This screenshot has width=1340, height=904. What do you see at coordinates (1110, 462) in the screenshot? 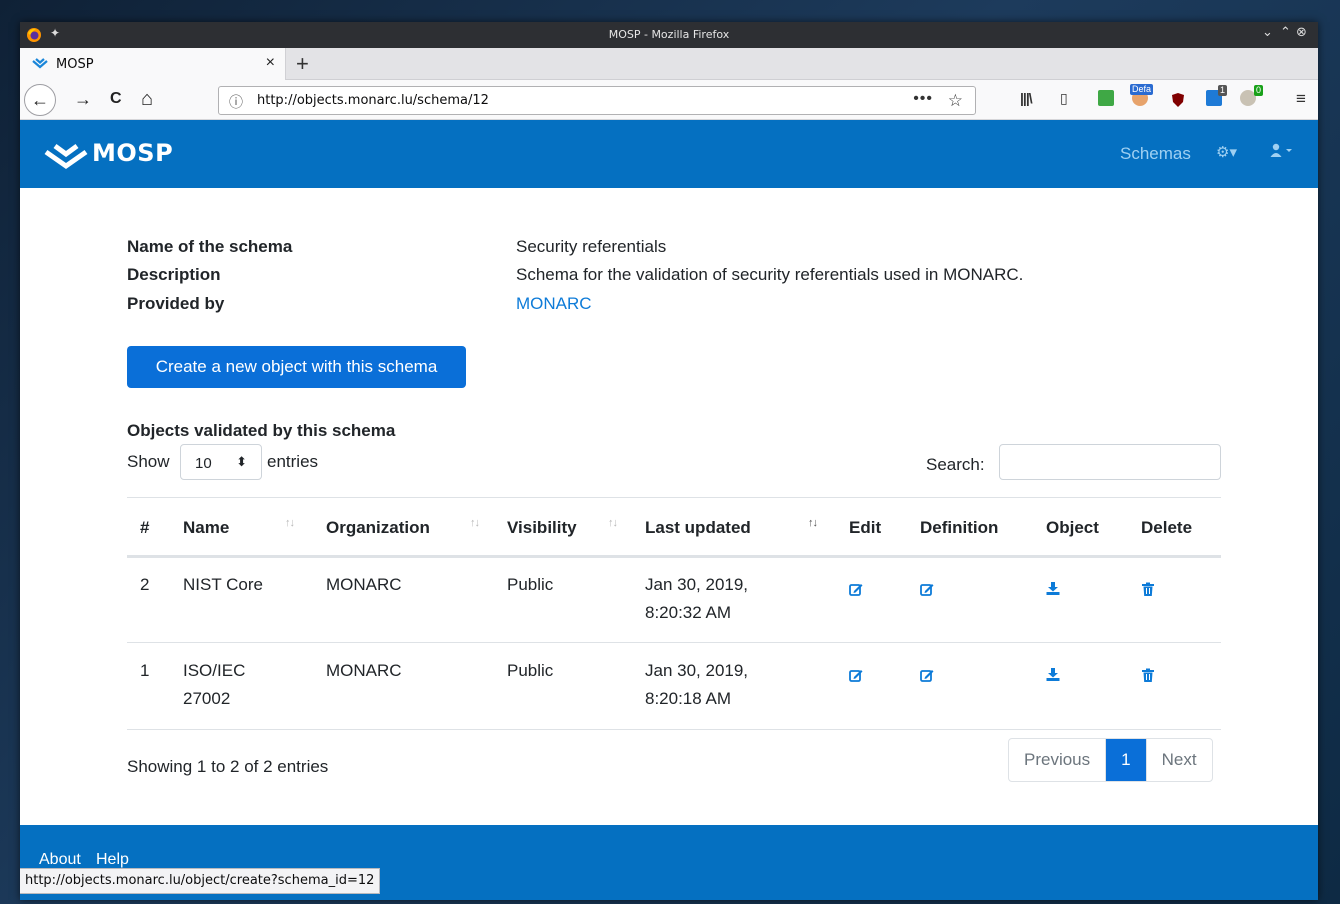
I see `search-input` at bounding box center [1110, 462].